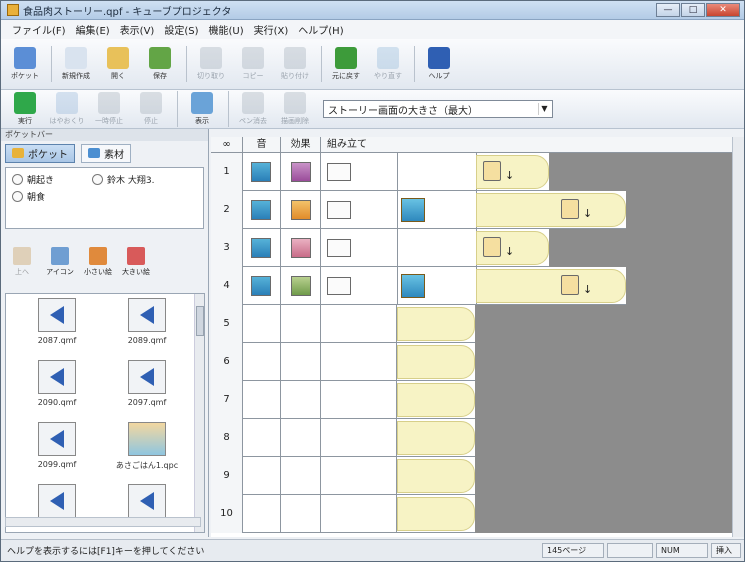  I want to click on story-row: 6, so click(472, 362).